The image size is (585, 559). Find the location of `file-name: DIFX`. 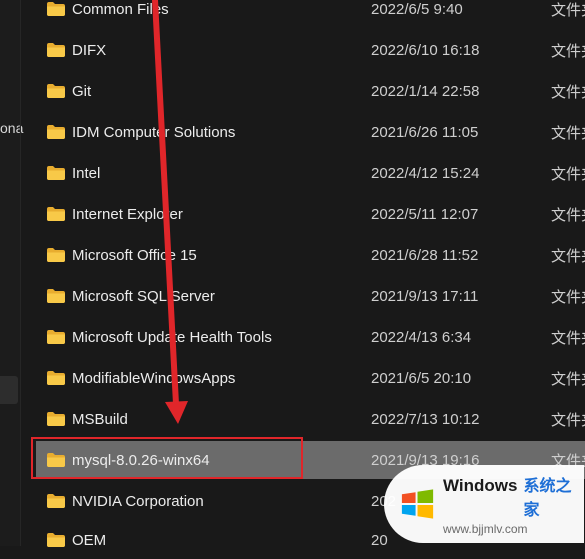

file-name: DIFX is located at coordinates (89, 50).